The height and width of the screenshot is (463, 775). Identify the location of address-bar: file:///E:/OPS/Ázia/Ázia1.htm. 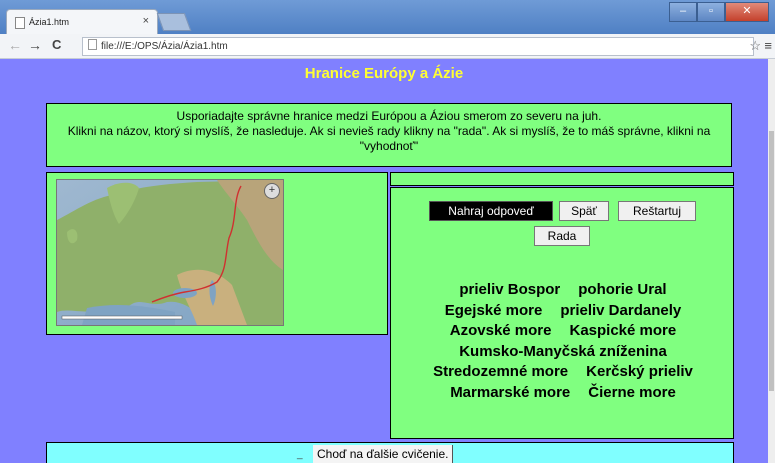
(418, 46).